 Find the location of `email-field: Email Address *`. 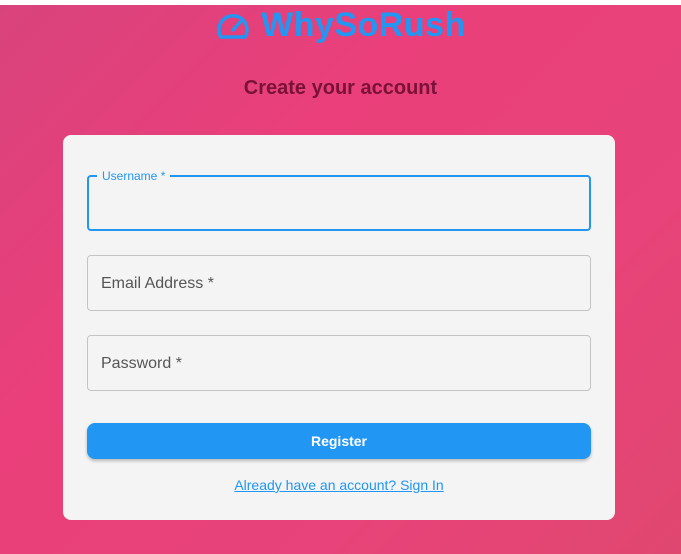

email-field: Email Address * is located at coordinates (339, 283).